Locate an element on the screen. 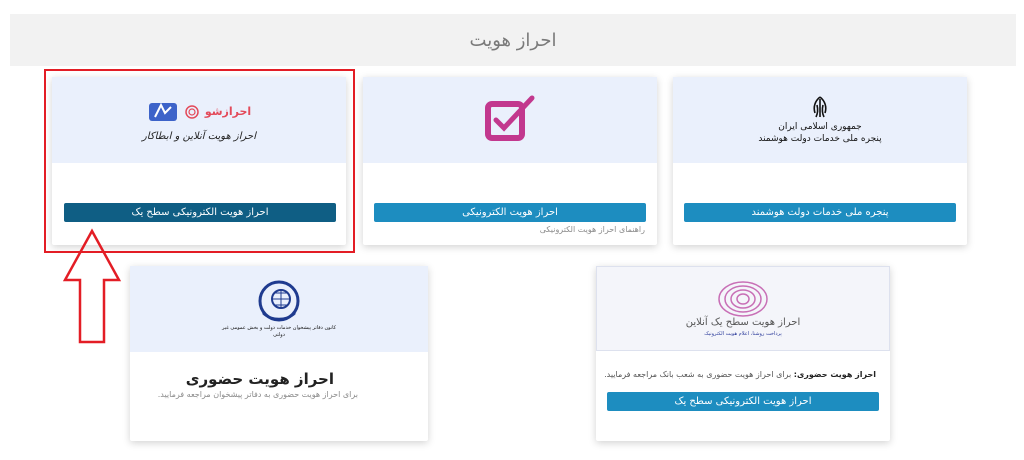  page-header: احراز هویت is located at coordinates (513, 40).